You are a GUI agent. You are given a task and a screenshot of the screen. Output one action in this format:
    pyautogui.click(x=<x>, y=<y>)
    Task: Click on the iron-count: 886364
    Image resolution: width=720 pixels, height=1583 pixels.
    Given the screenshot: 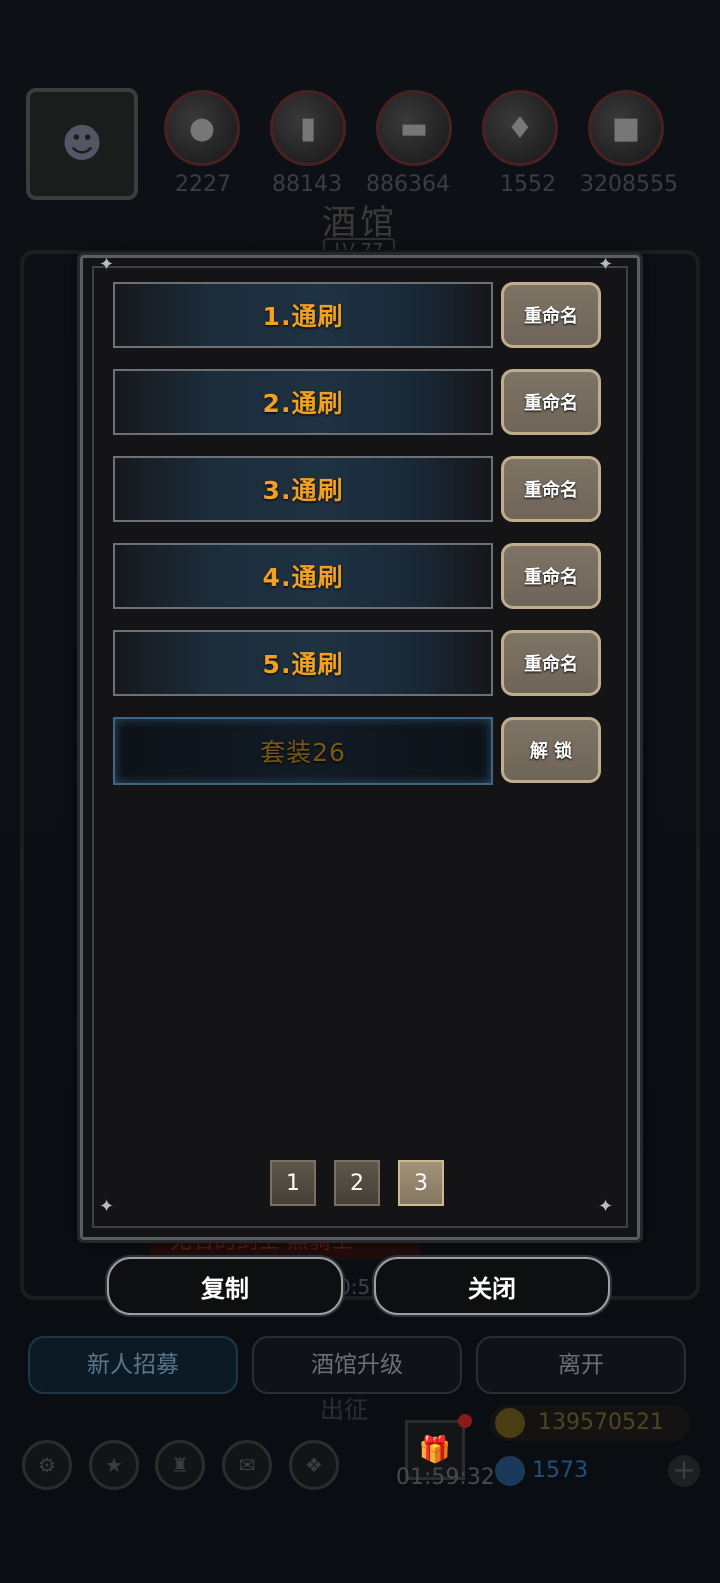 What is the action you would take?
    pyautogui.click(x=408, y=184)
    